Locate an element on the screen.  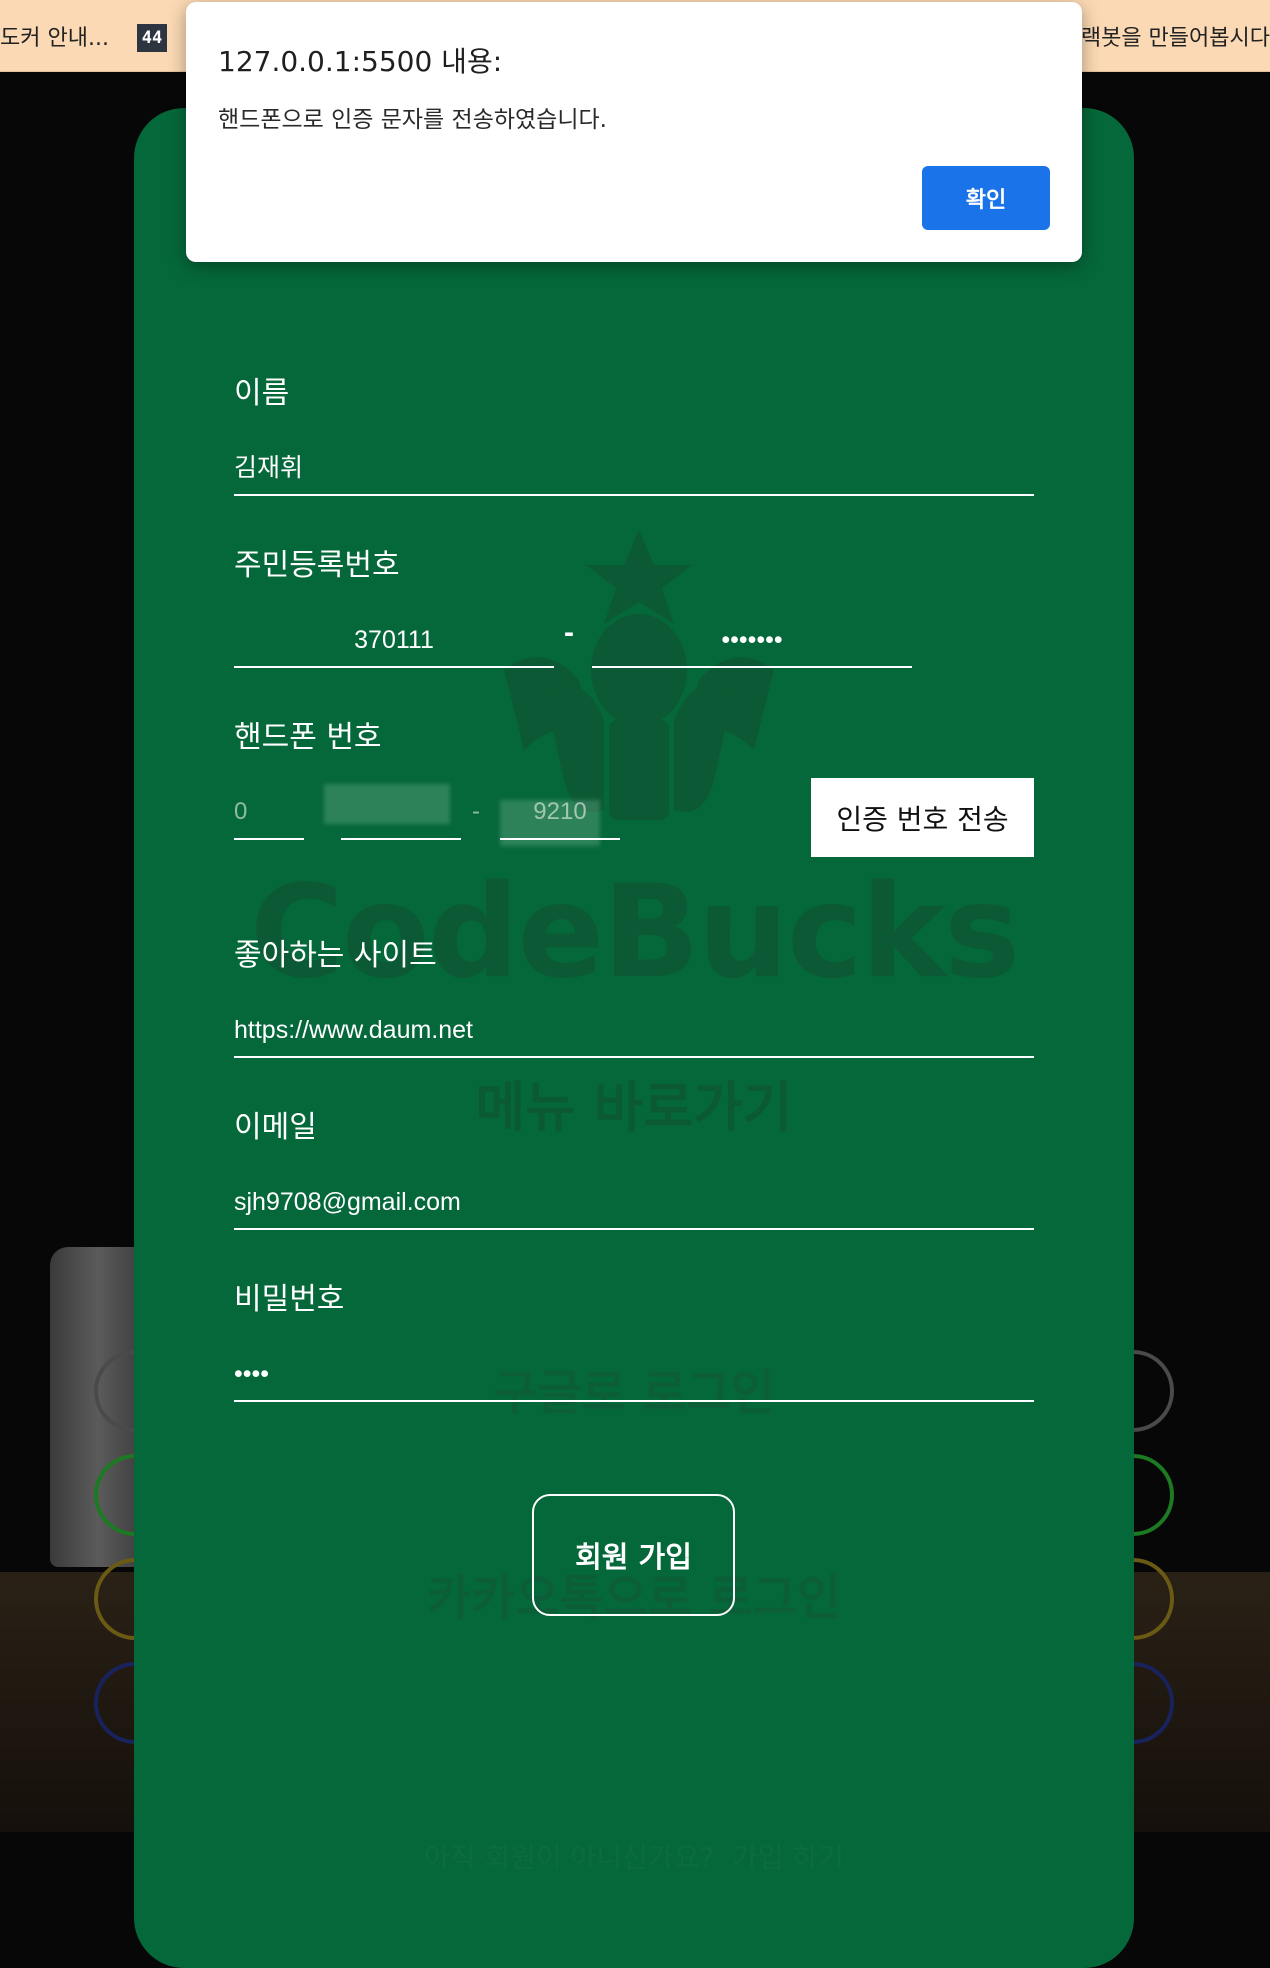
jumin-back-input: ••••••• is located at coordinates (752, 640).